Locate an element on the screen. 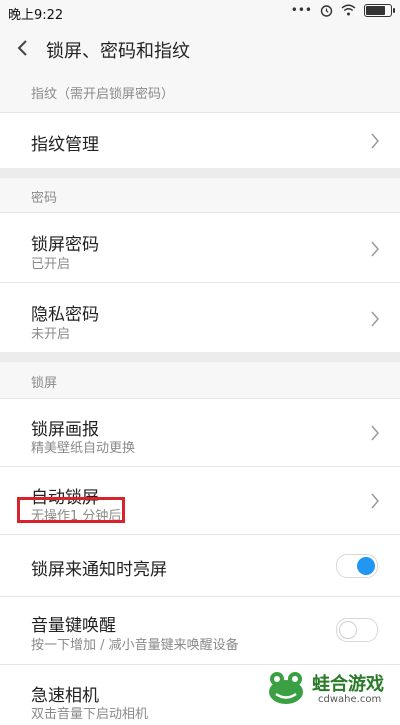 The image size is (400, 725). section-password: 密码 is located at coordinates (200, 195).